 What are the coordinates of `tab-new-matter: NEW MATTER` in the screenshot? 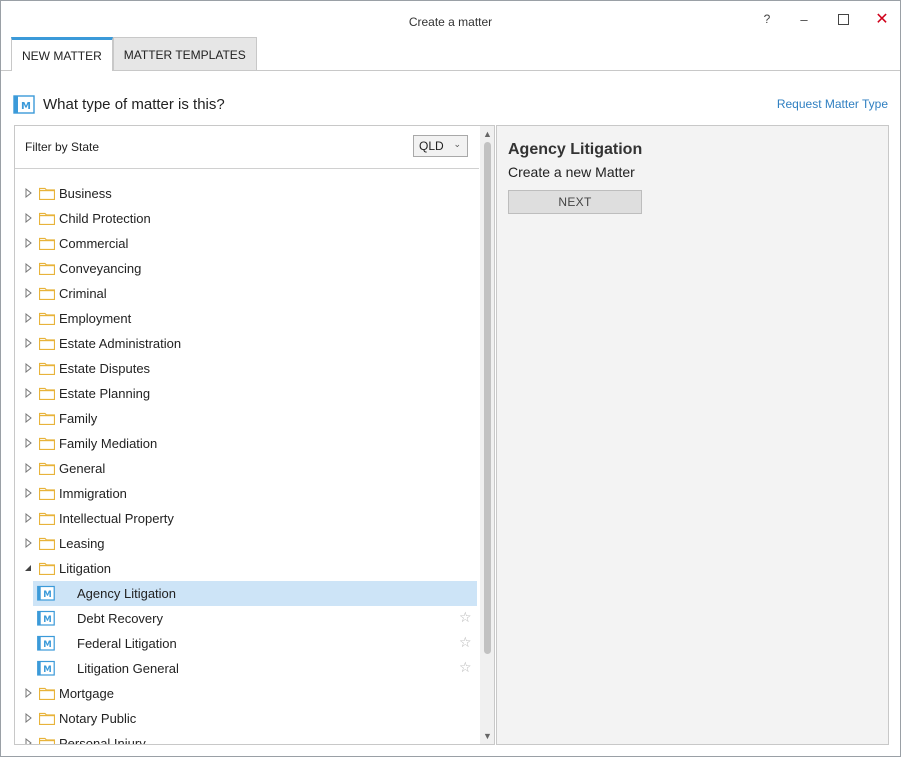 It's located at (62, 54).